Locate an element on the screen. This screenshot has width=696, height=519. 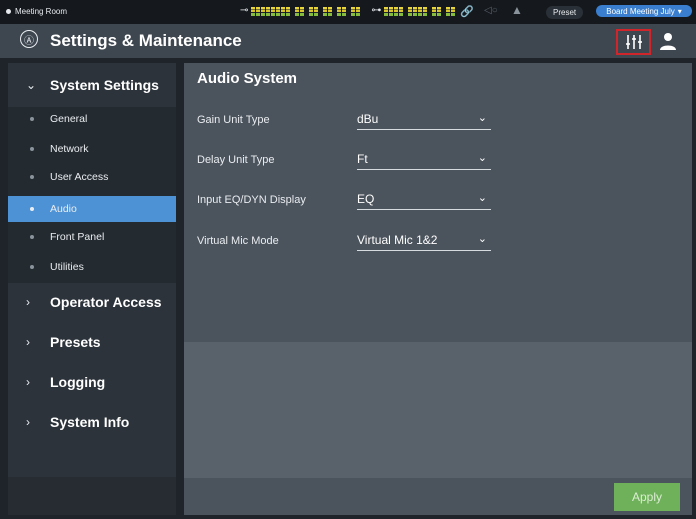
chevron-down-icon: ▾ is located at coordinates (679, 11).